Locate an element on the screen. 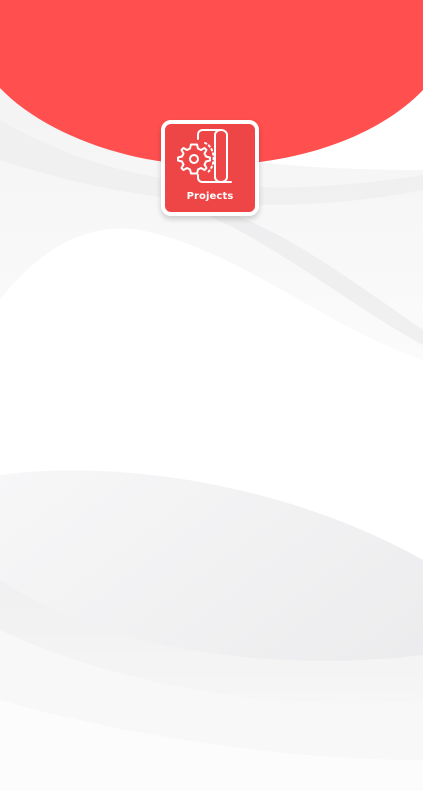 The image size is (423, 791). projects-tile: Projects is located at coordinates (210, 168).